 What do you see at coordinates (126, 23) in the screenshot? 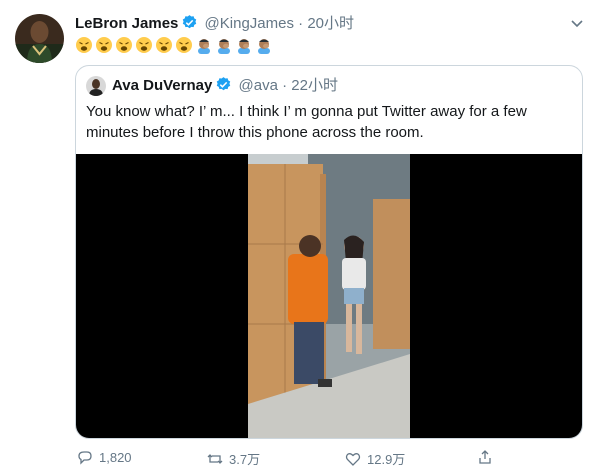
I see `author-name: LeBron James` at bounding box center [126, 23].